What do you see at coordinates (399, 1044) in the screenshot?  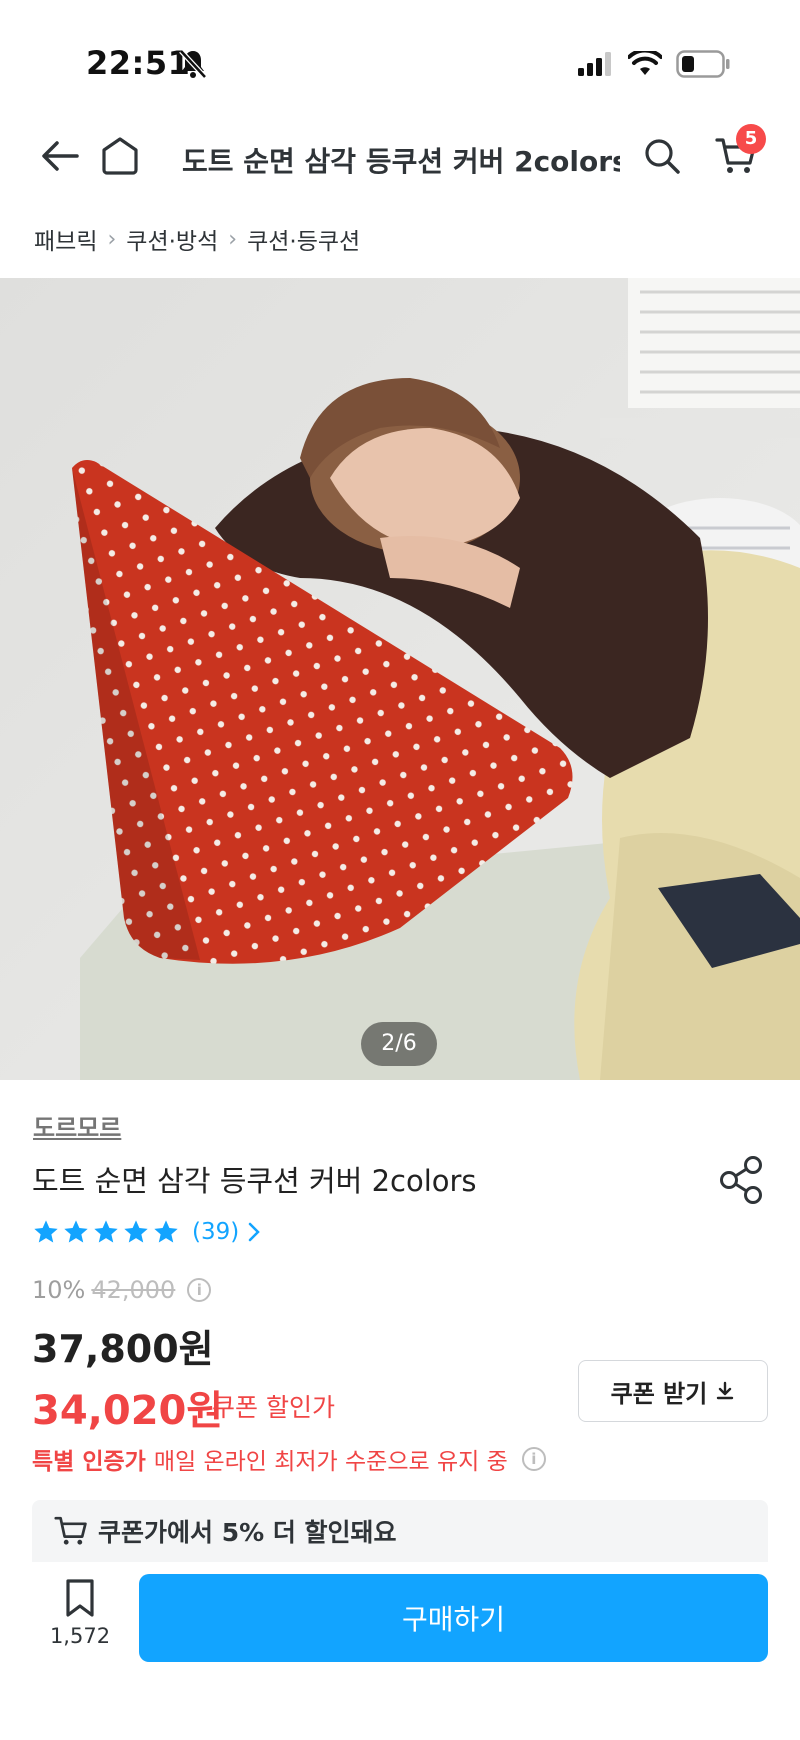 I see `gallery-page-indicator: 2/6` at bounding box center [399, 1044].